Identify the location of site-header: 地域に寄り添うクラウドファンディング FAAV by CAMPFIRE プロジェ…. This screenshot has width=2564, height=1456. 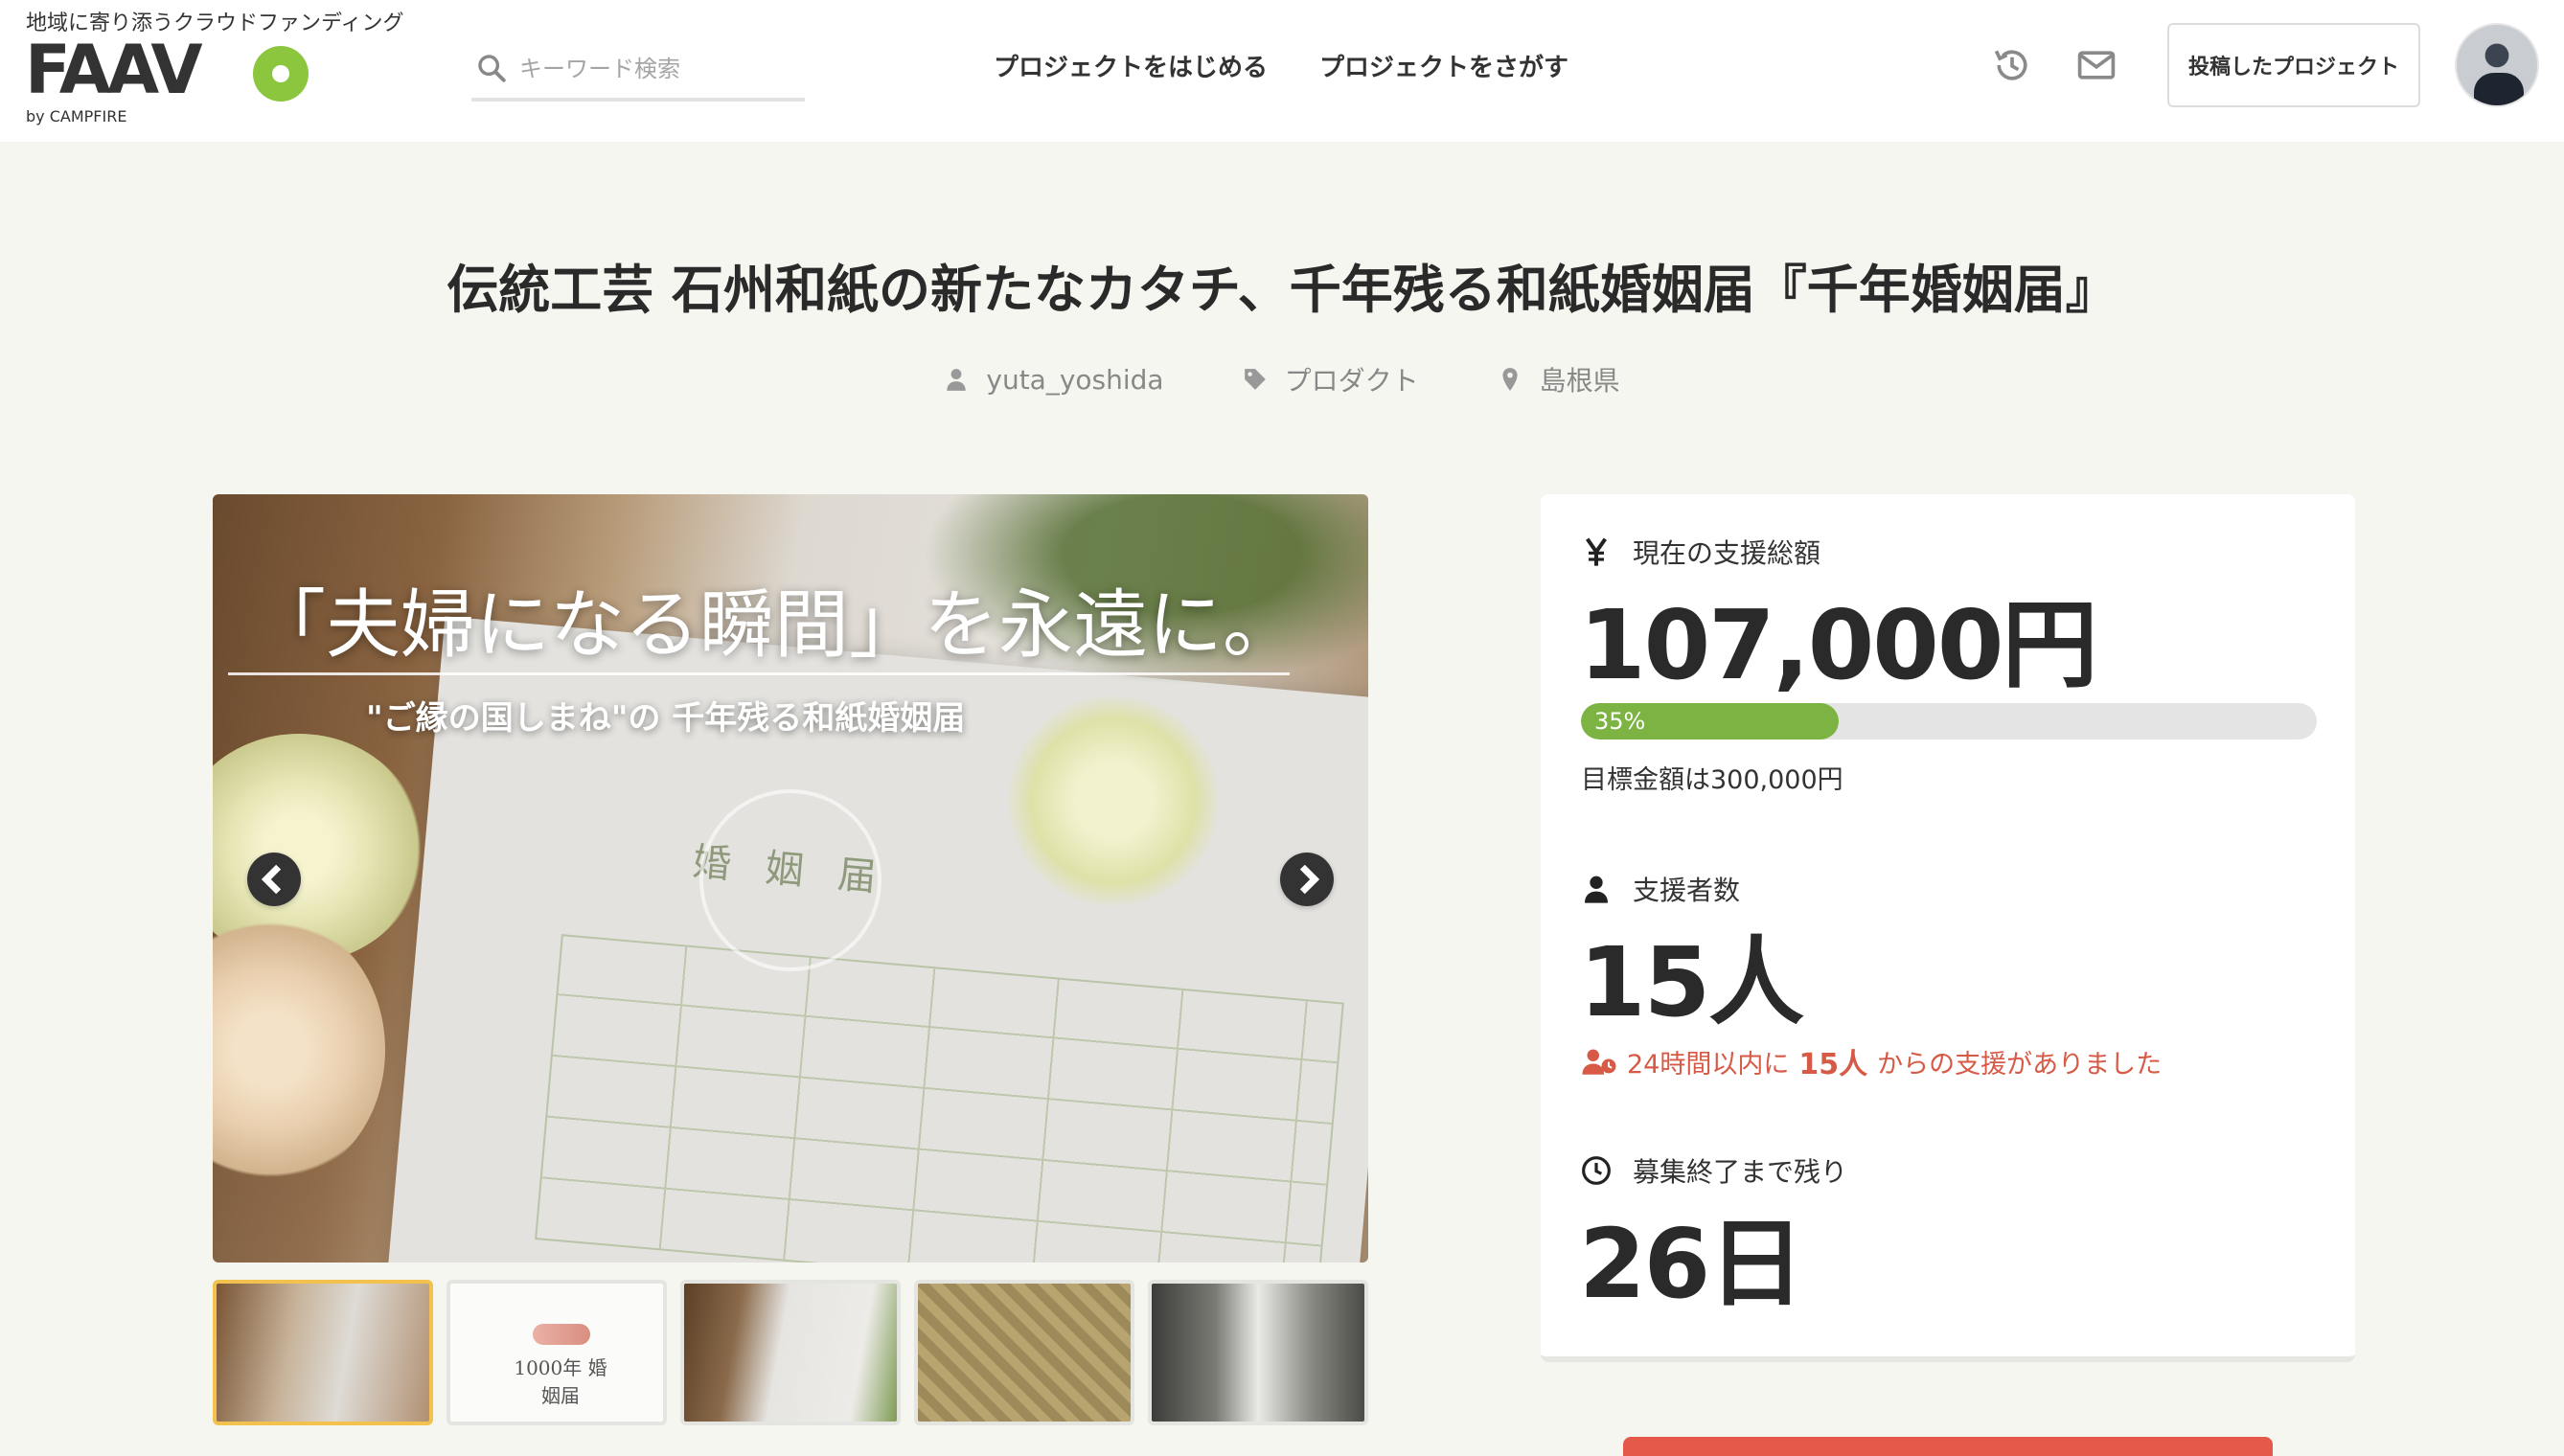
(1282, 71).